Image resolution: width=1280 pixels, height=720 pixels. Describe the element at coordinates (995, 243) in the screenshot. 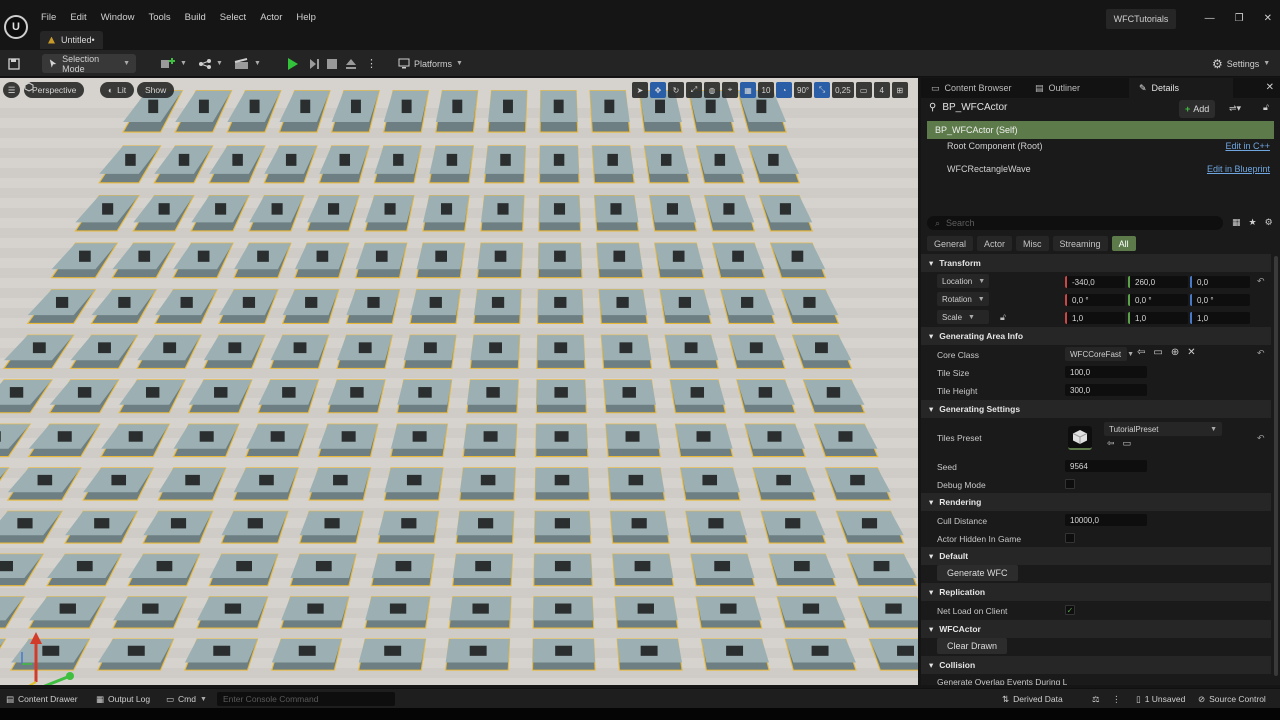

I see `filter-actor: Actor` at that location.